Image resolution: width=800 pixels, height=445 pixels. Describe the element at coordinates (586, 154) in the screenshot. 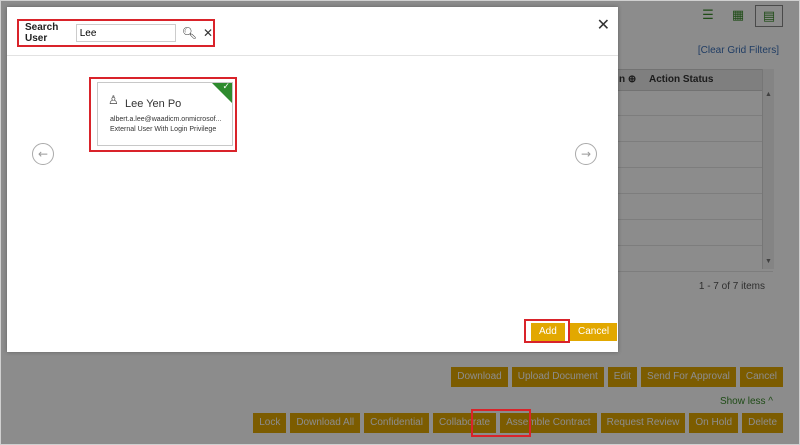

I see `arrow-right-circle-icon: →` at that location.